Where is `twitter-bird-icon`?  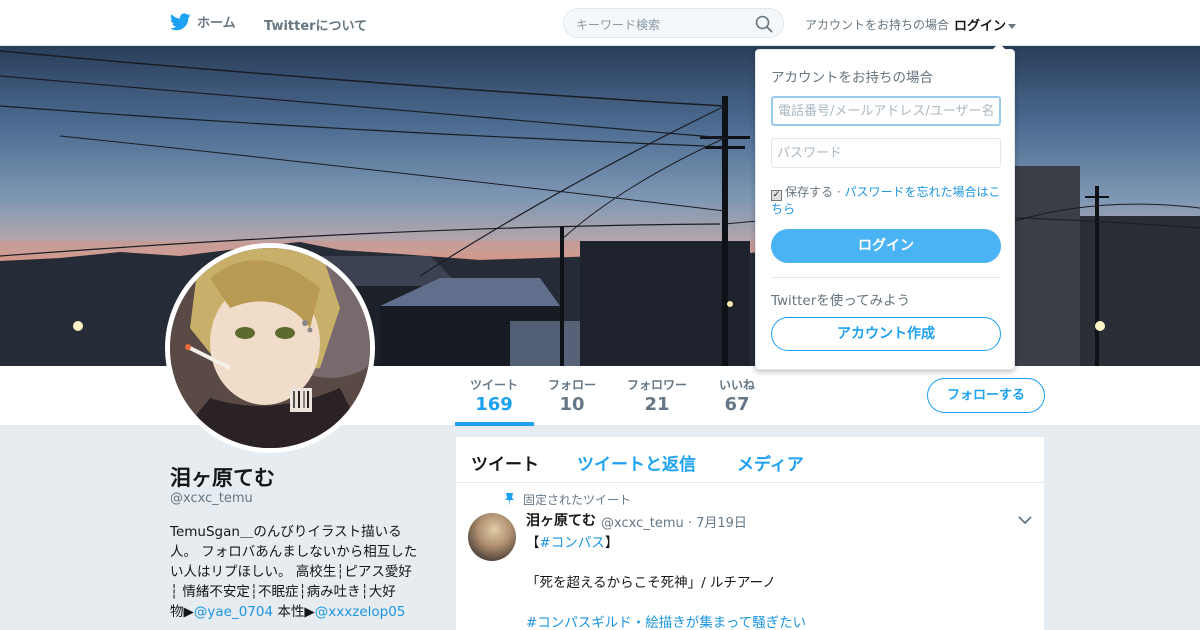
twitter-bird-icon is located at coordinates (180, 21).